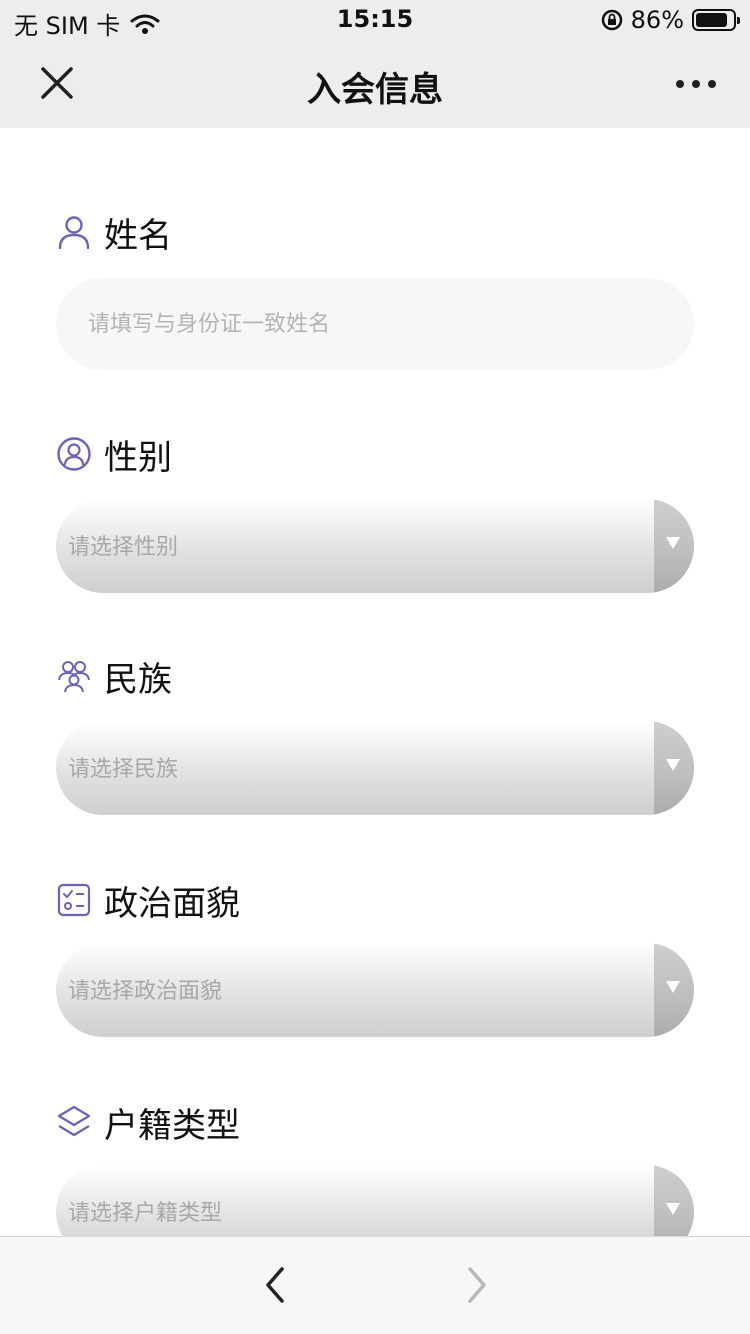  I want to click on more-icon, so click(696, 84).